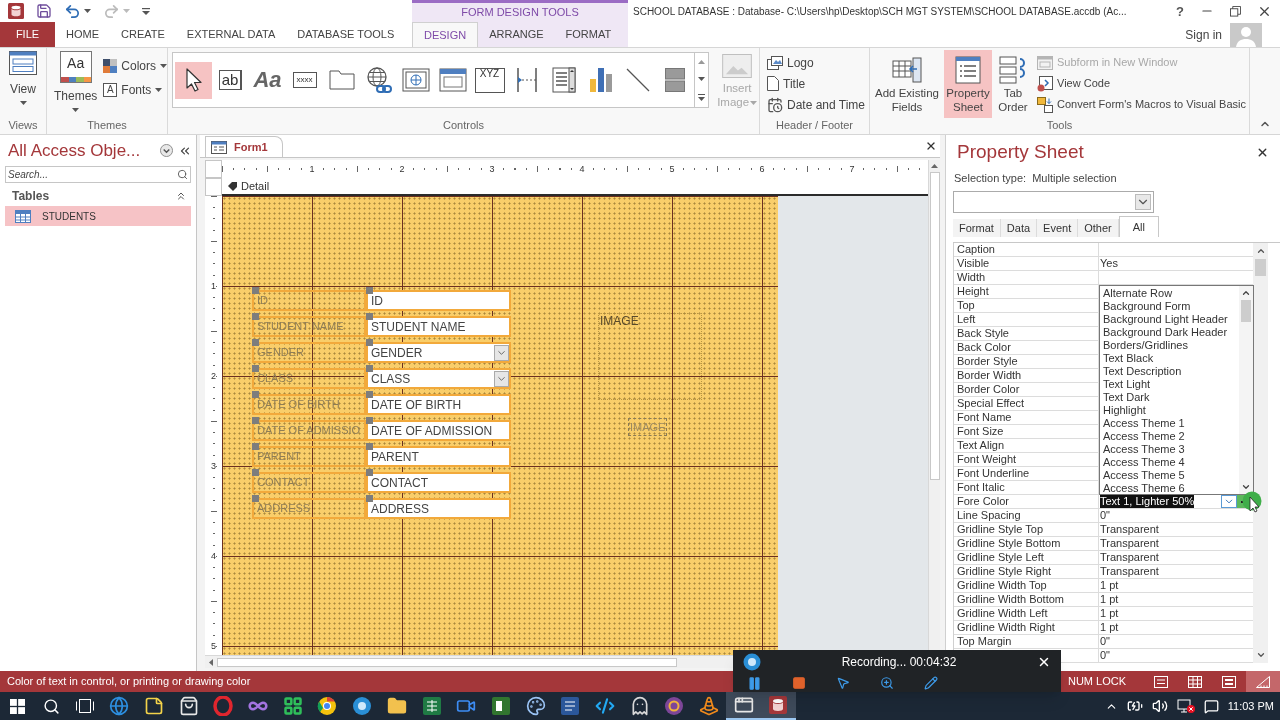 This screenshot has height=720, width=1280. I want to click on ruler-number: 5, so click(672, 169).